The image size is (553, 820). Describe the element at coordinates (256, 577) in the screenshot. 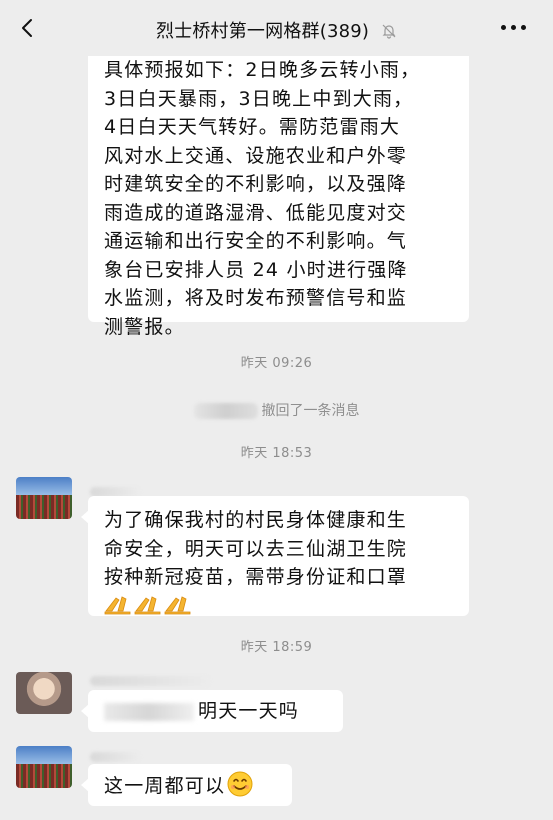

I see `vaccine-line: 按种新冠疫苗，需带身份证和口罩` at that location.